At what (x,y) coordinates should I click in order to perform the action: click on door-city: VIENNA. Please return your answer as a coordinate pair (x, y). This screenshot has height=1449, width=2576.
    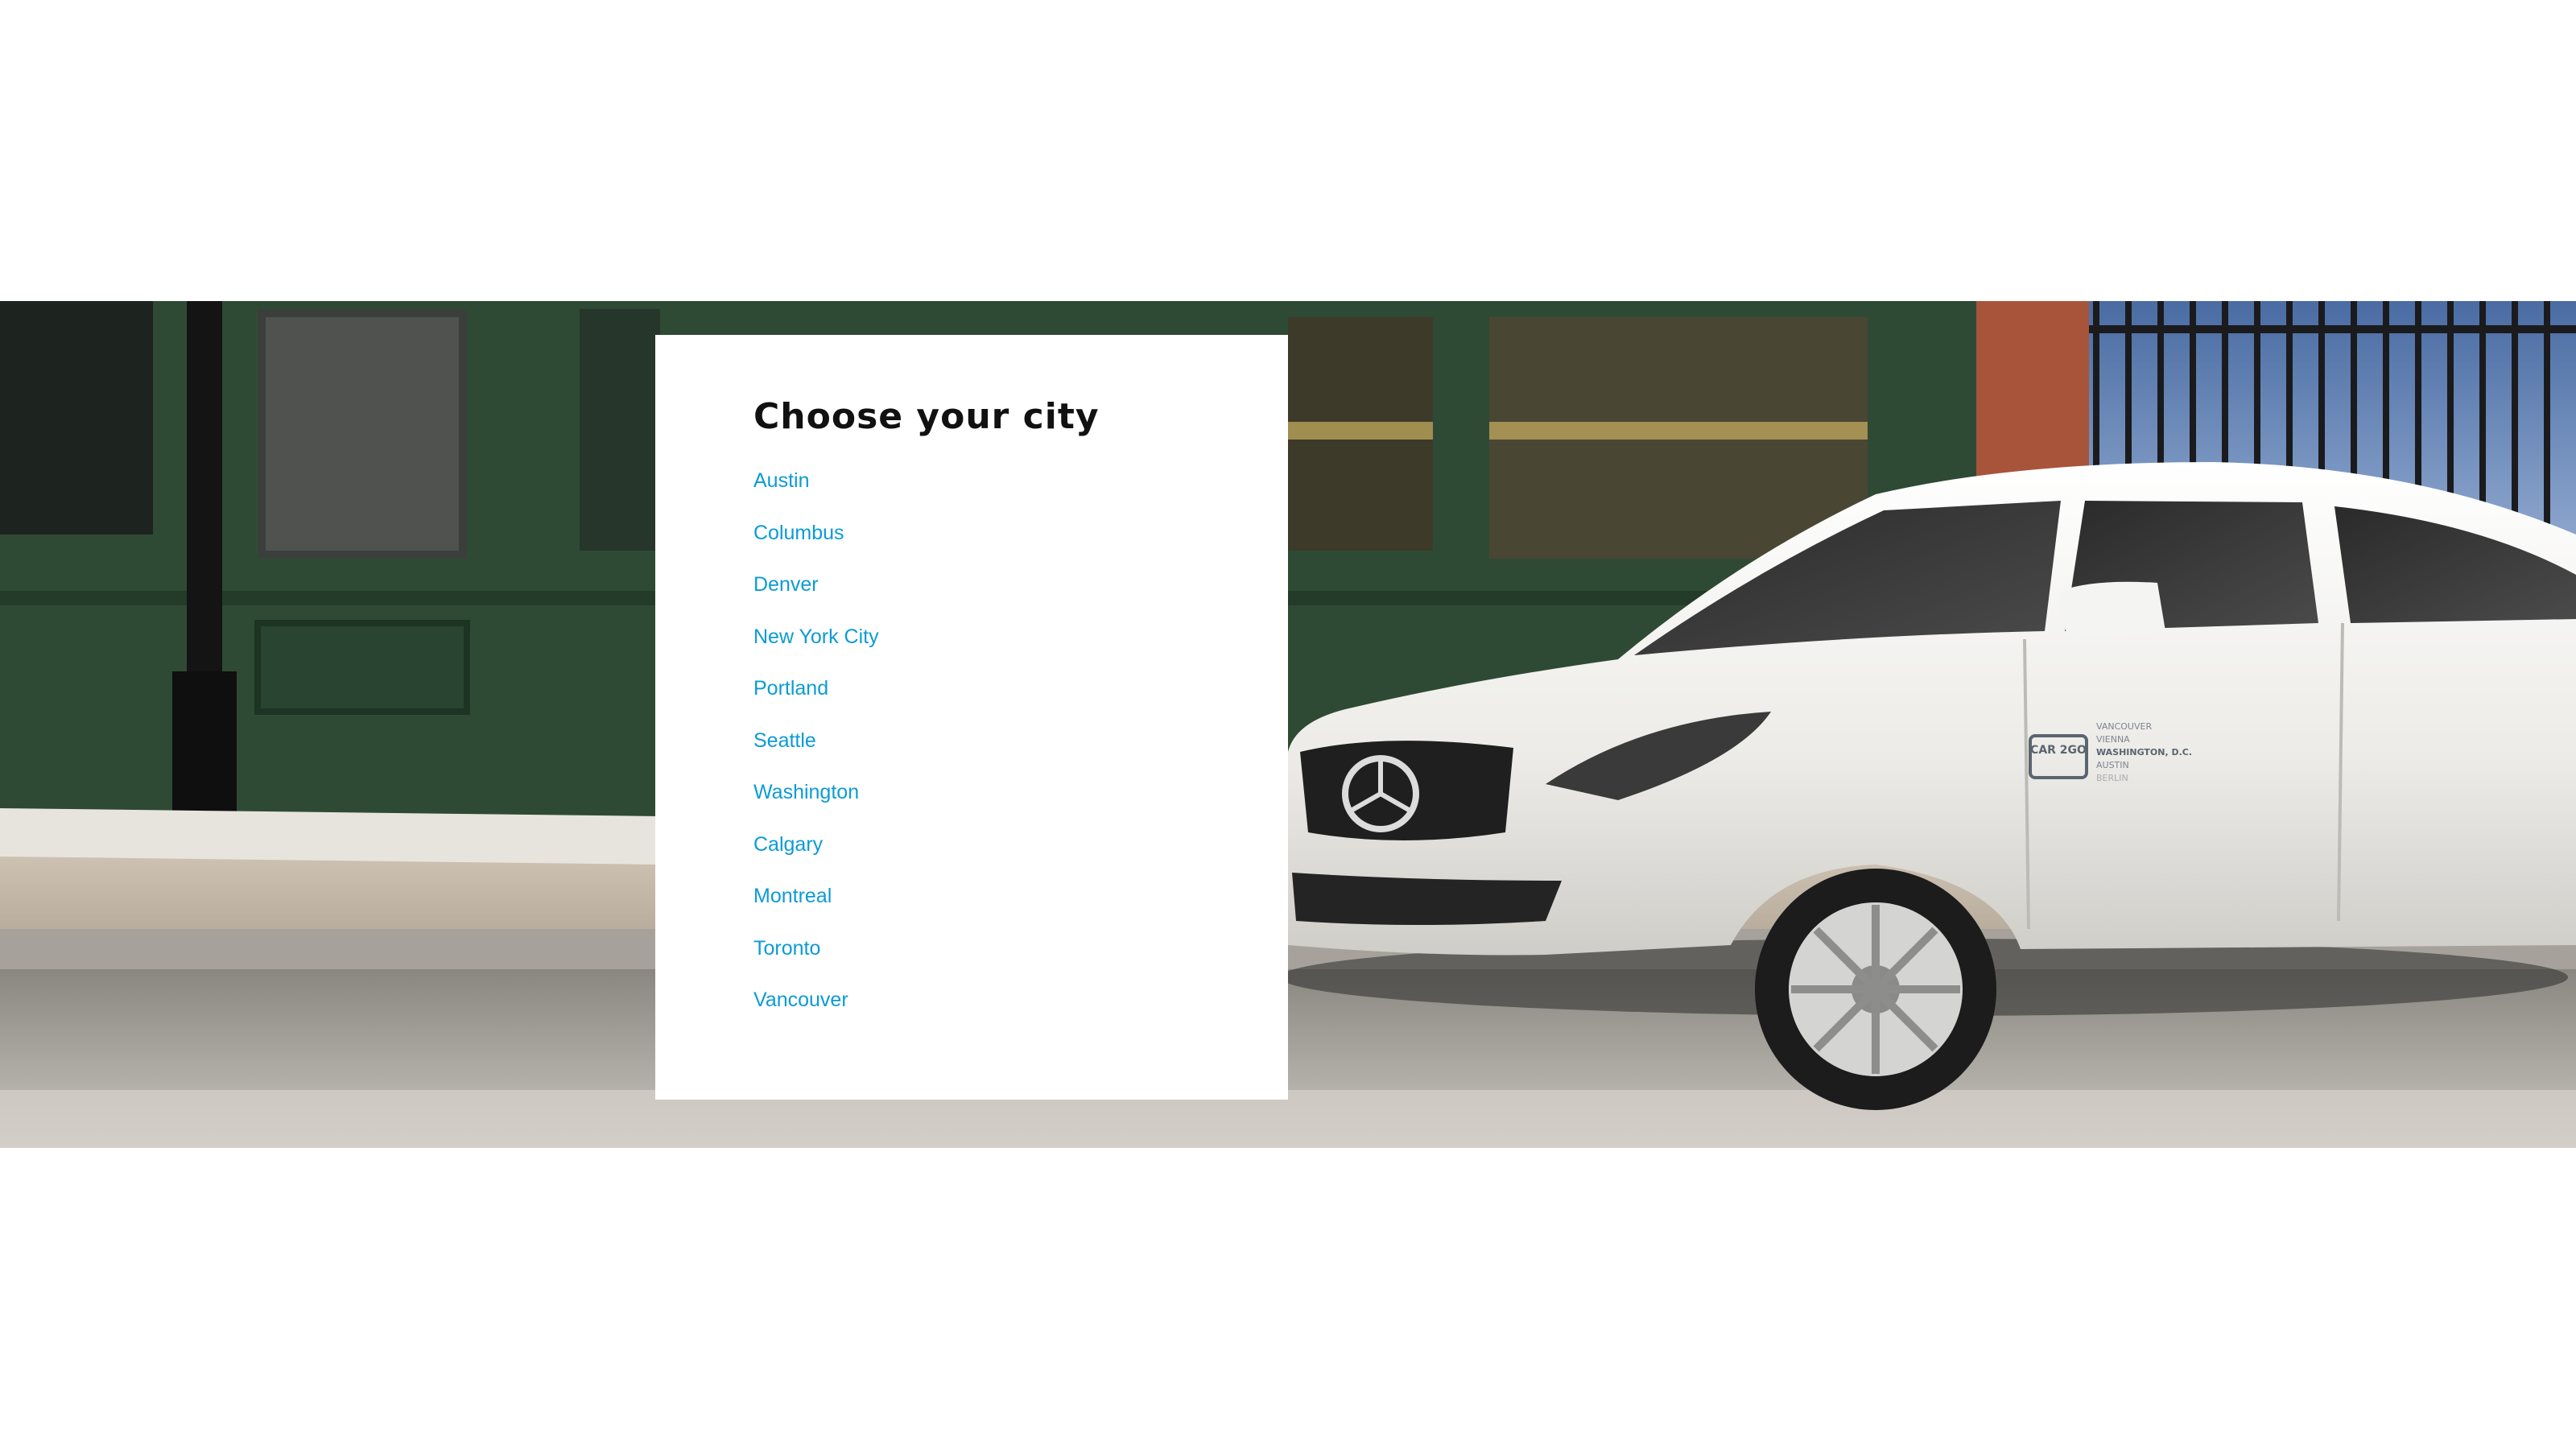
    Looking at the image, I should click on (2113, 739).